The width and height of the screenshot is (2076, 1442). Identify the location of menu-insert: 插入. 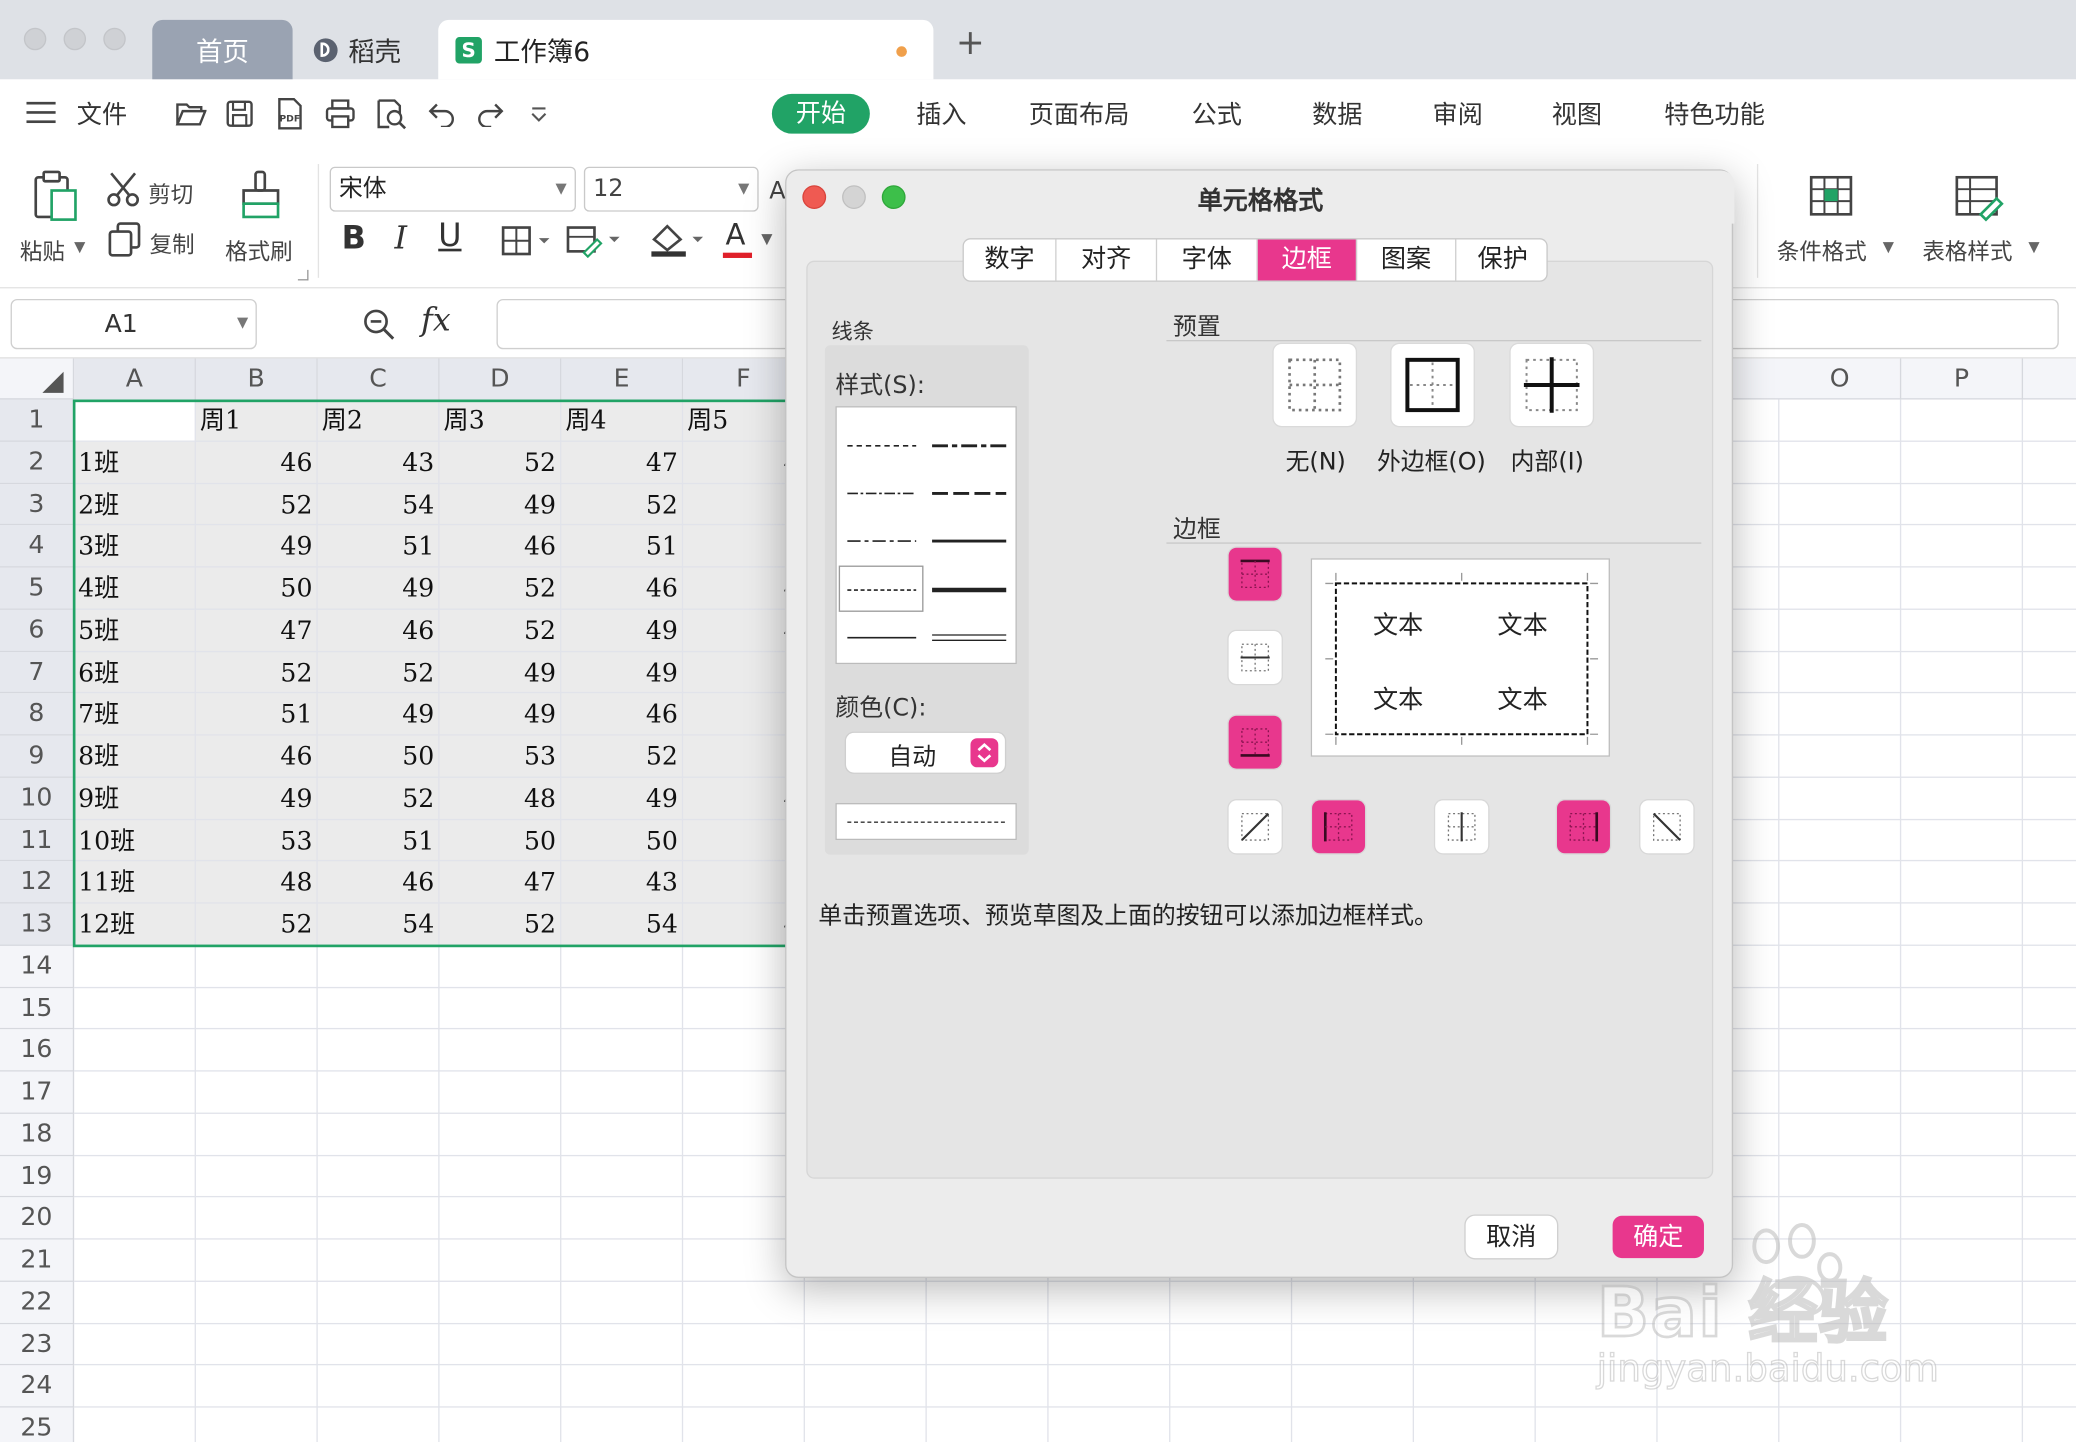
(941, 115).